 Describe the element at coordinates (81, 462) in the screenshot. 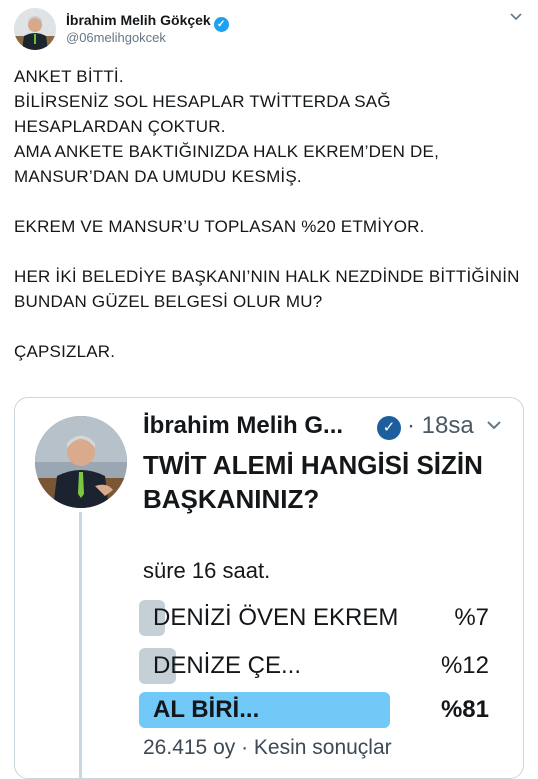

I see `embedded-author-avatar` at that location.